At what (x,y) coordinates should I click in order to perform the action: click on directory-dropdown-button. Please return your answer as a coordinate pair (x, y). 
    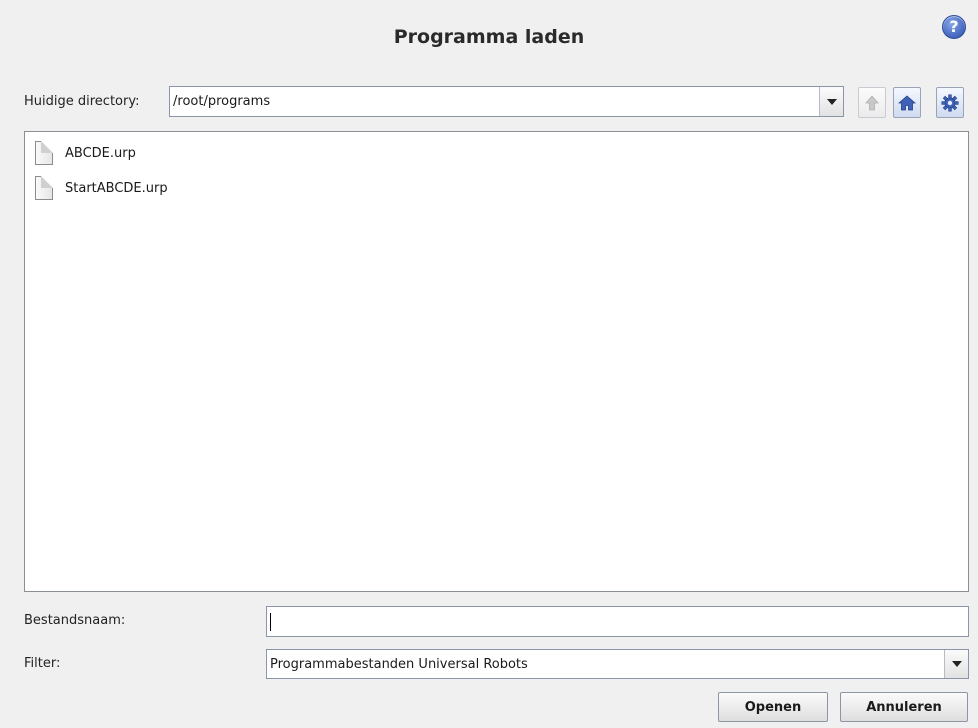
    Looking at the image, I should click on (831, 101).